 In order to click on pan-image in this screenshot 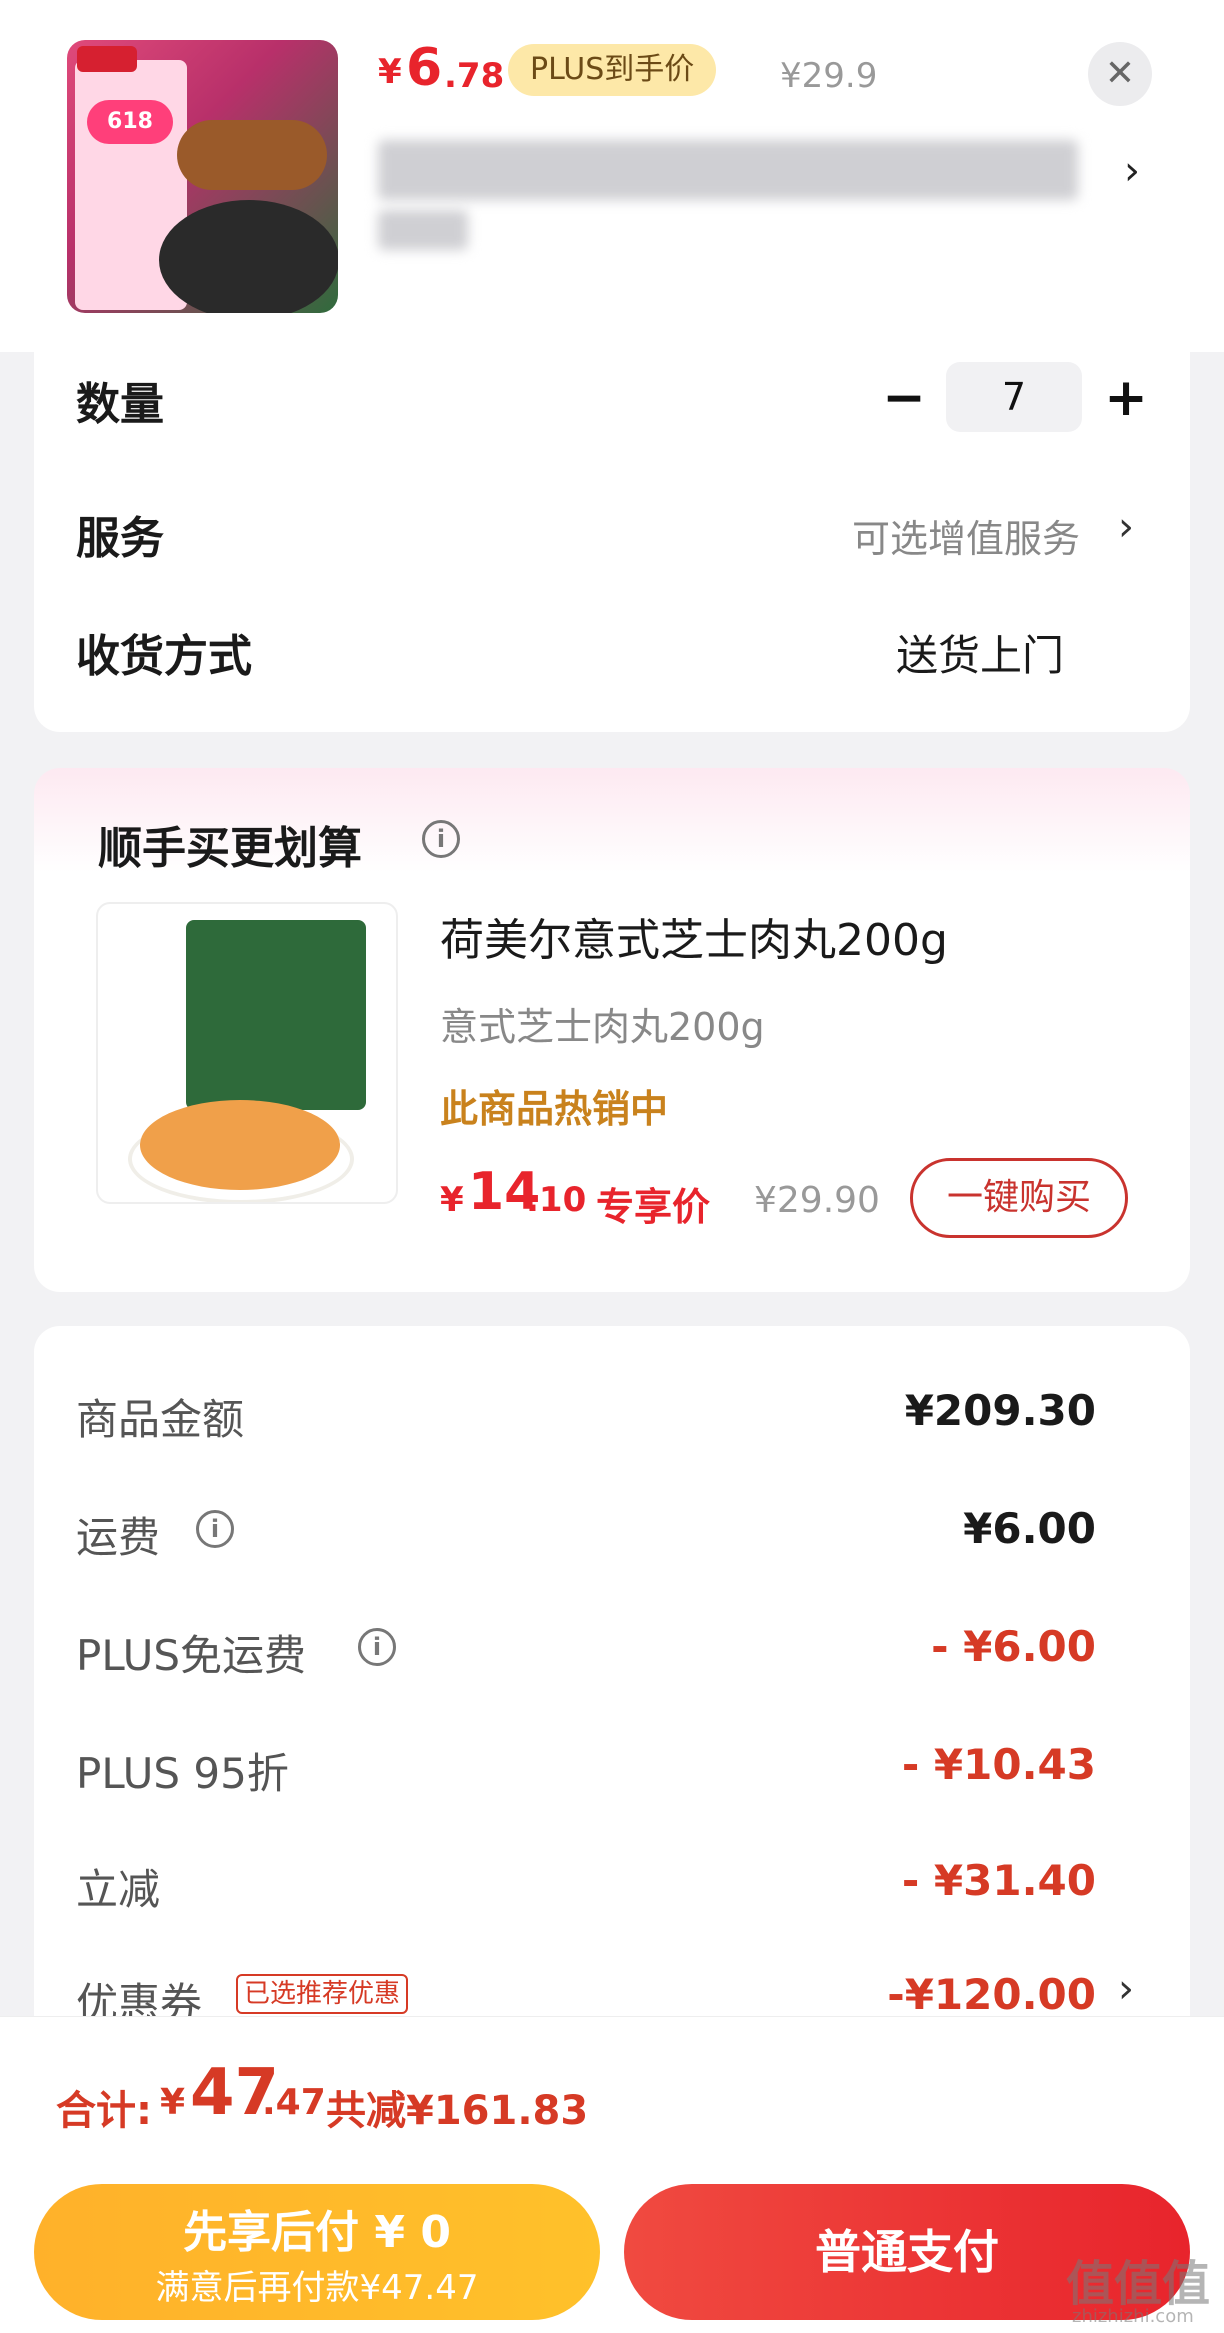, I will do `click(248, 256)`.